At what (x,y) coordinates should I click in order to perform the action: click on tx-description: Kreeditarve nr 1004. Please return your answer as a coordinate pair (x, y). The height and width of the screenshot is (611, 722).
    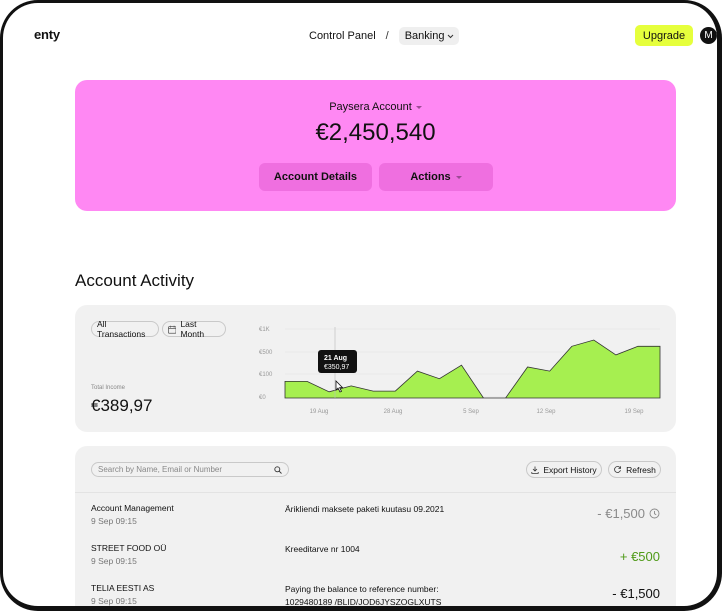
    Looking at the image, I should click on (322, 549).